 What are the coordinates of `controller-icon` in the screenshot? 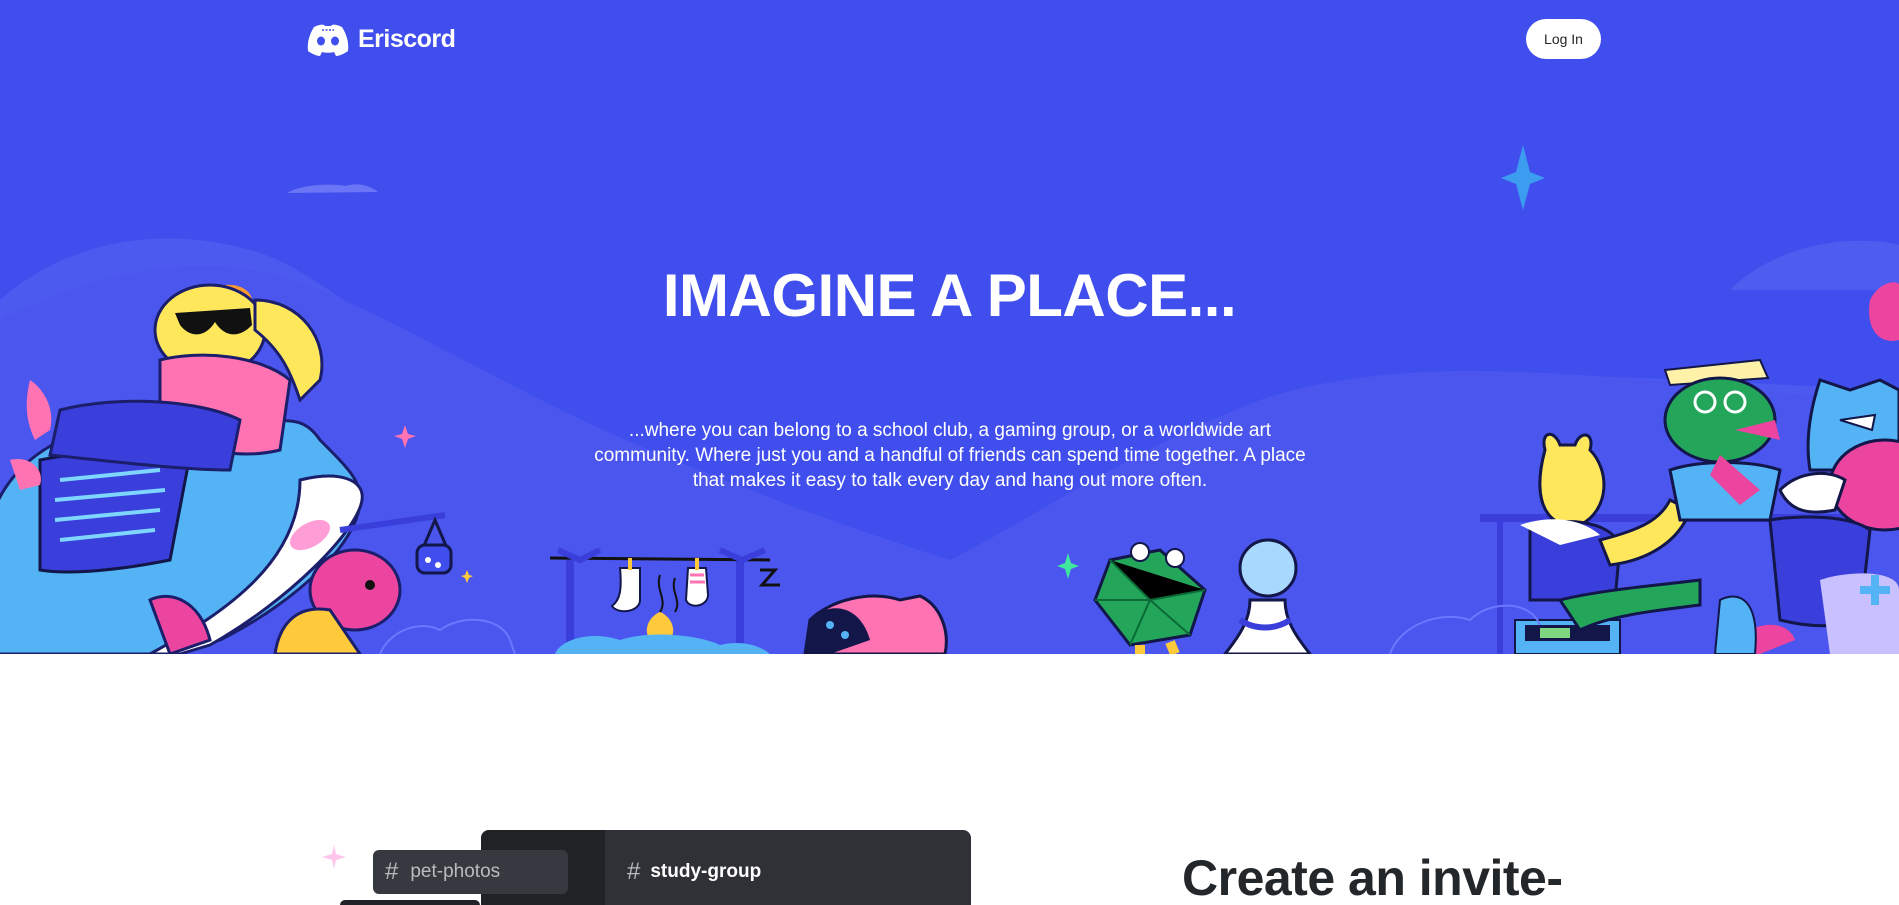 It's located at (328, 40).